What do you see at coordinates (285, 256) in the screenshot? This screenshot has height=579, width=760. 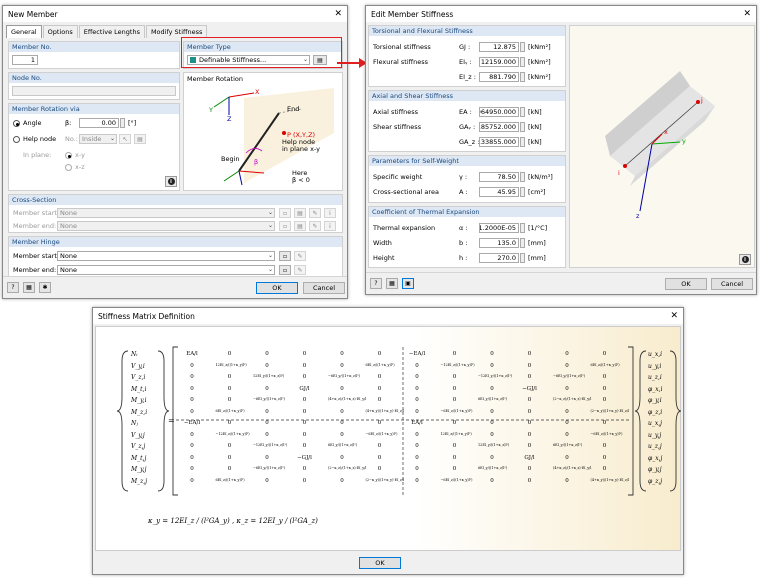 I see `hinge-start-new-button: ▫` at bounding box center [285, 256].